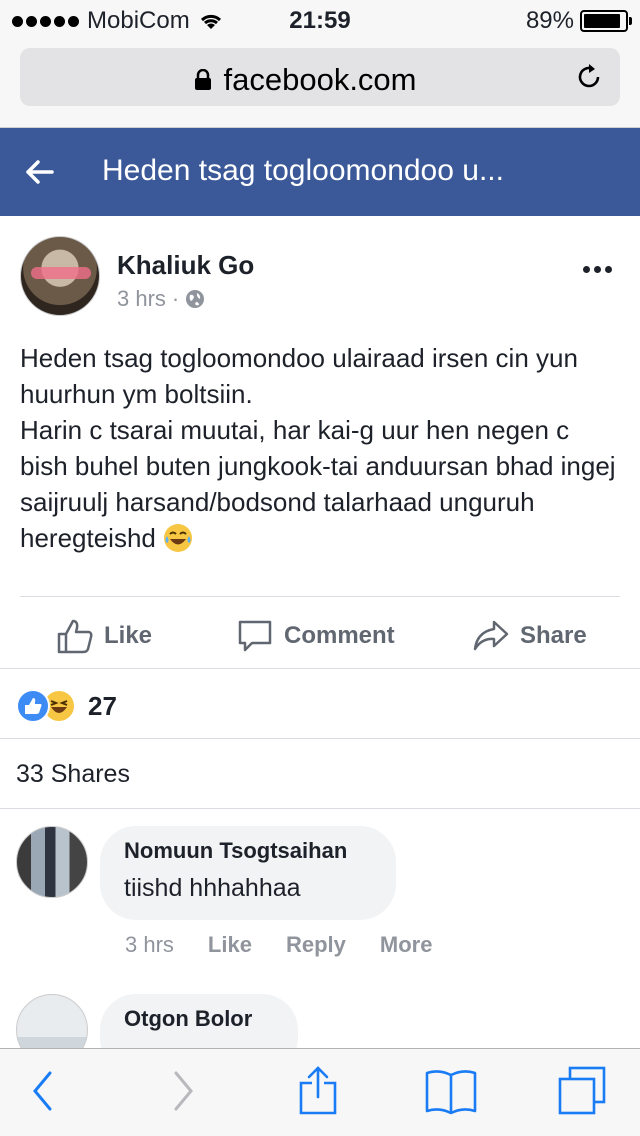  What do you see at coordinates (43, 1091) in the screenshot?
I see `back-icon` at bounding box center [43, 1091].